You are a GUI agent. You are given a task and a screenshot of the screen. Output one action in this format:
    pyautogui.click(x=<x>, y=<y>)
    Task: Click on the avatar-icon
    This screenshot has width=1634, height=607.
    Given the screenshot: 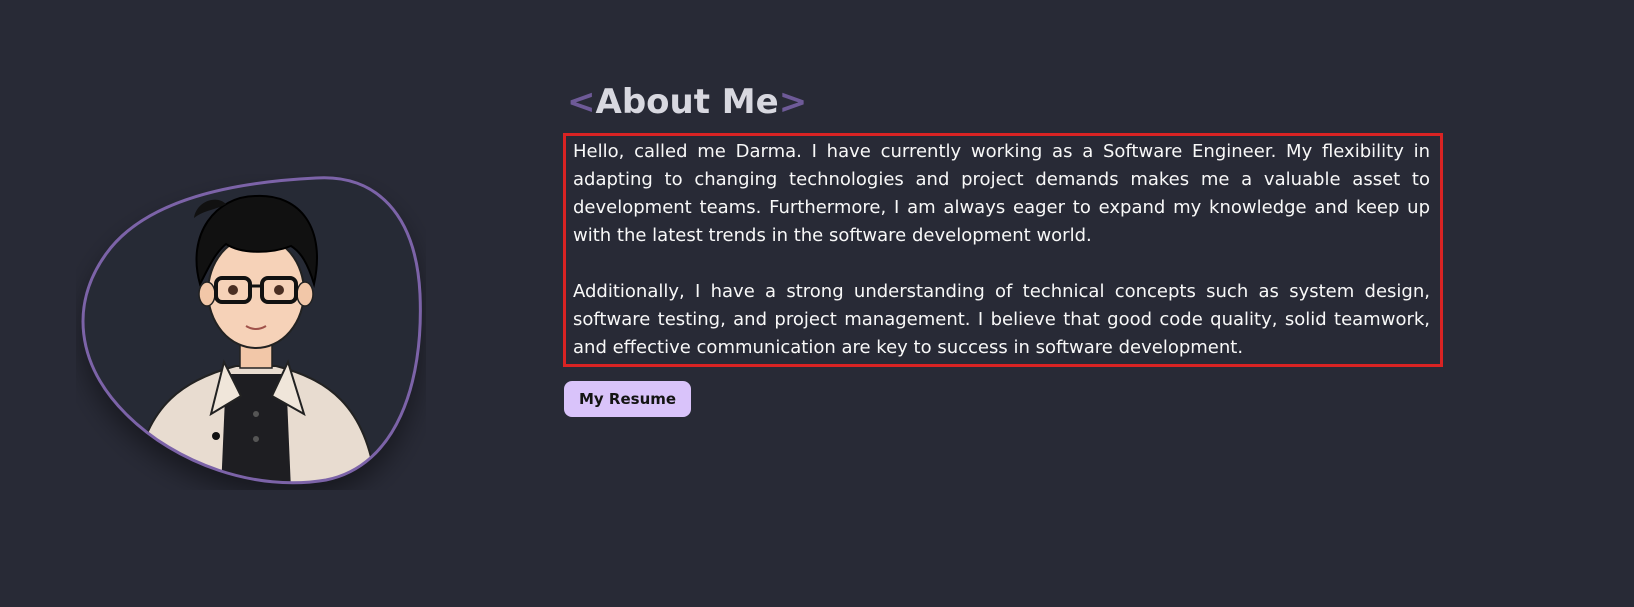 What is the action you would take?
    pyautogui.click(x=251, y=330)
    